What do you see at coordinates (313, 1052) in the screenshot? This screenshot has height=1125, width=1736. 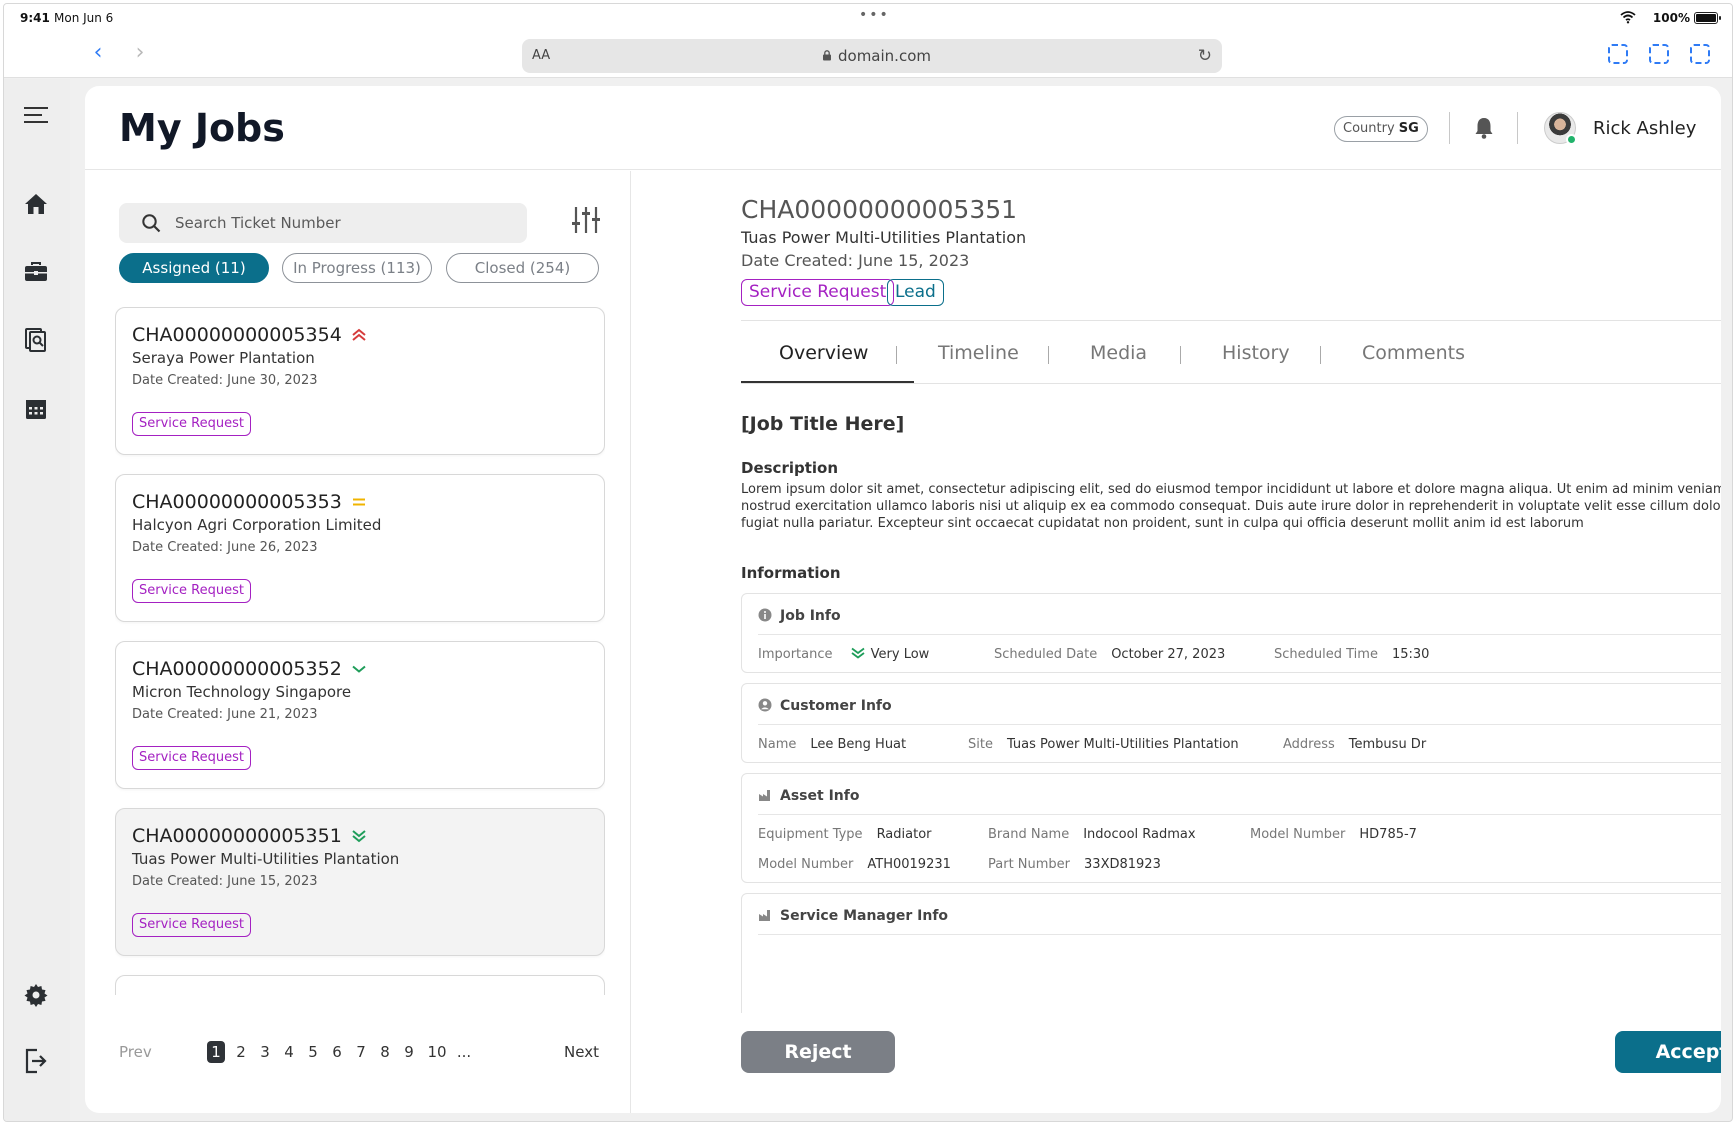 I see `page-5: 5` at bounding box center [313, 1052].